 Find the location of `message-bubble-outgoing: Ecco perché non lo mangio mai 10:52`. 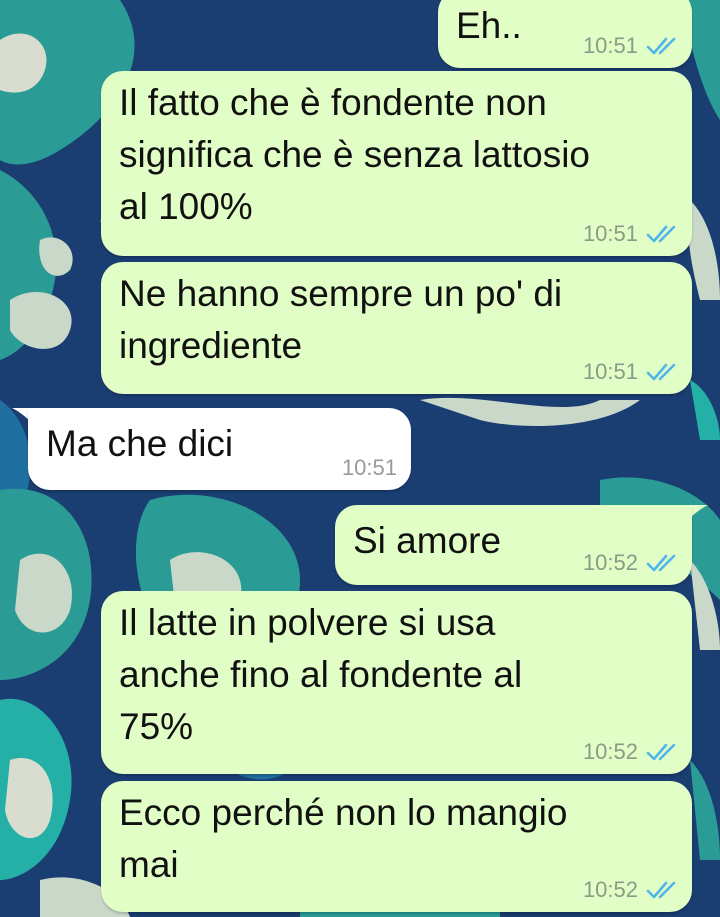

message-bubble-outgoing: Ecco perché non lo mangio mai 10:52 is located at coordinates (396, 846).